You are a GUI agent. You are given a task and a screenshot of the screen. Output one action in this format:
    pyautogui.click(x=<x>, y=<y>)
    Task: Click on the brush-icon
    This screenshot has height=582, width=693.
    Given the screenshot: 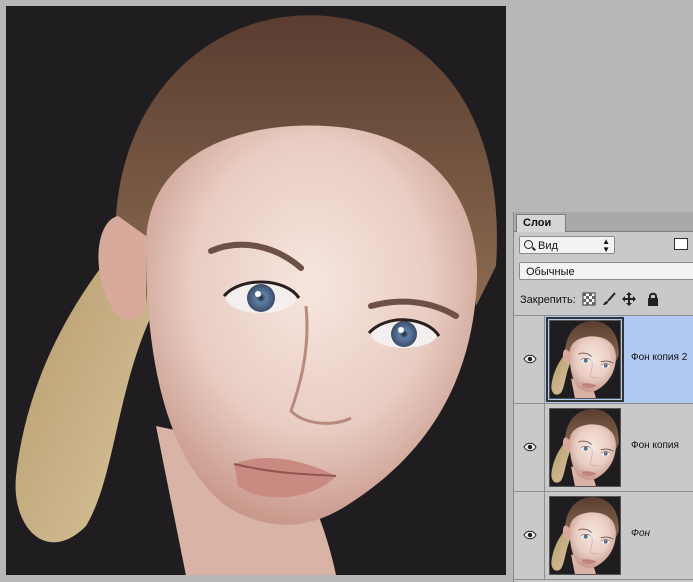 What is the action you would take?
    pyautogui.click(x=609, y=299)
    